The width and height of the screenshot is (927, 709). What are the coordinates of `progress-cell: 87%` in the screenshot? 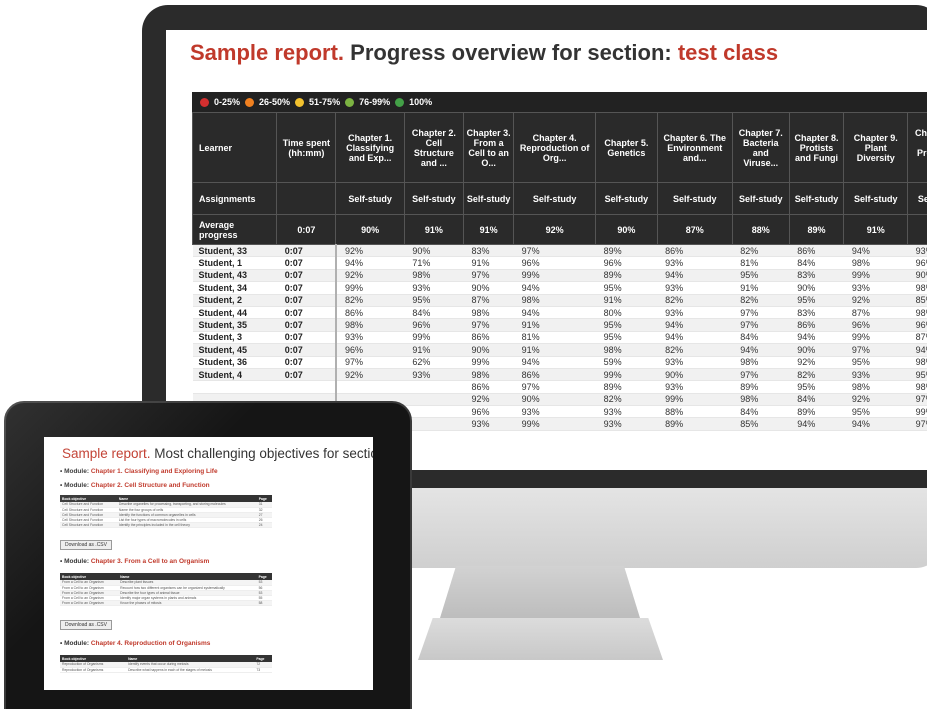 It's located at (917, 338).